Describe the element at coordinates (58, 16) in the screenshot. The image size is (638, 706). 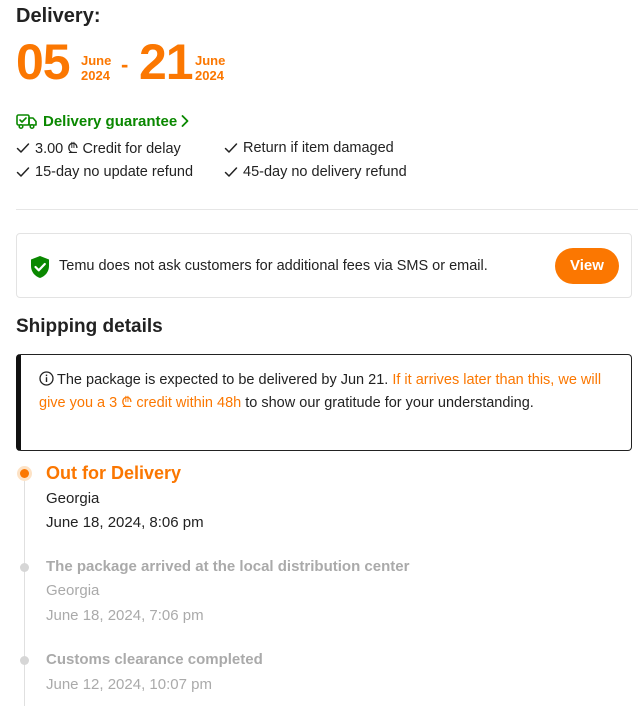
I see `delivery-label: Delivery:` at that location.